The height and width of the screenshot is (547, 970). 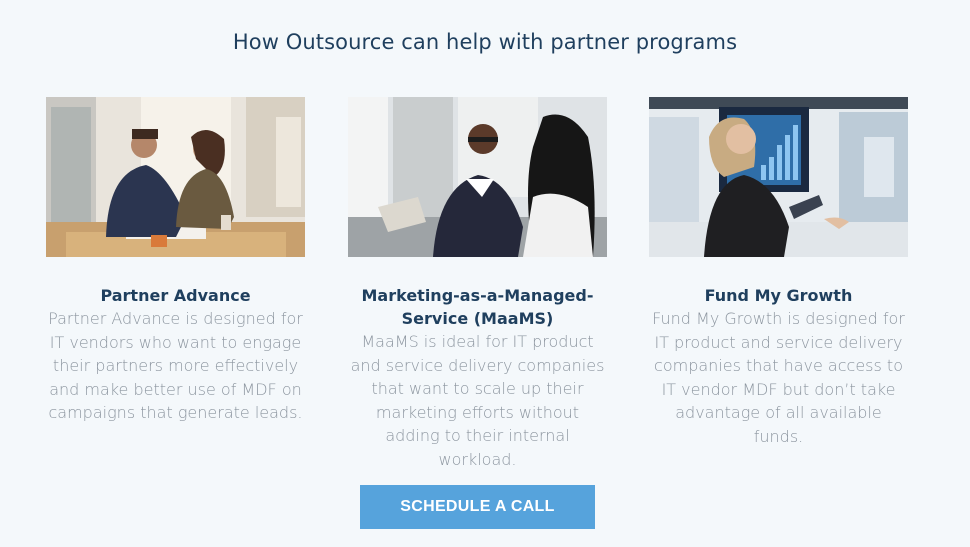 I want to click on schedule-call-button: SCHEDULE A CALL, so click(x=477, y=507).